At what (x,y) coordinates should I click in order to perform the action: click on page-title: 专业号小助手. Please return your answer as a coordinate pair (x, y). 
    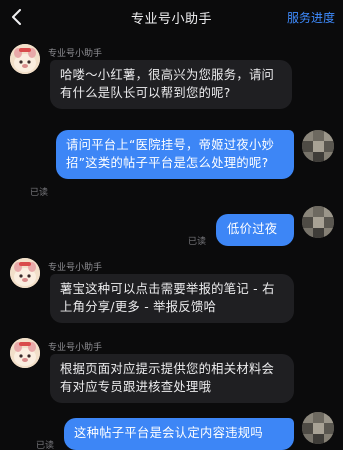
    Looking at the image, I should click on (171, 19).